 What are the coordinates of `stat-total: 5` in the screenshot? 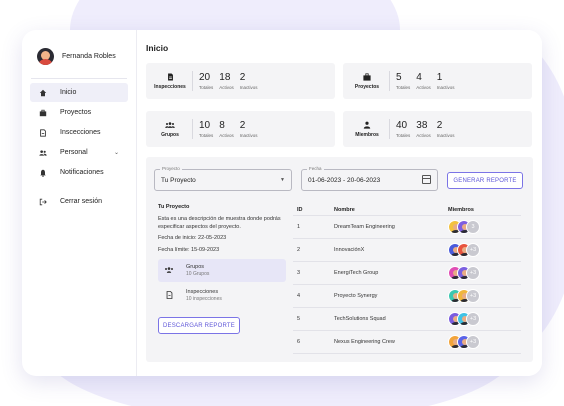 It's located at (399, 77).